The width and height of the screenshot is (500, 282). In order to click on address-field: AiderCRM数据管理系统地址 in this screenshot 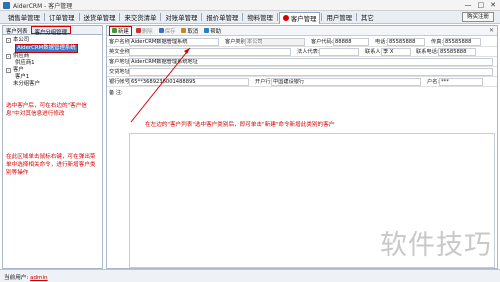, I will do `click(311, 61)`.